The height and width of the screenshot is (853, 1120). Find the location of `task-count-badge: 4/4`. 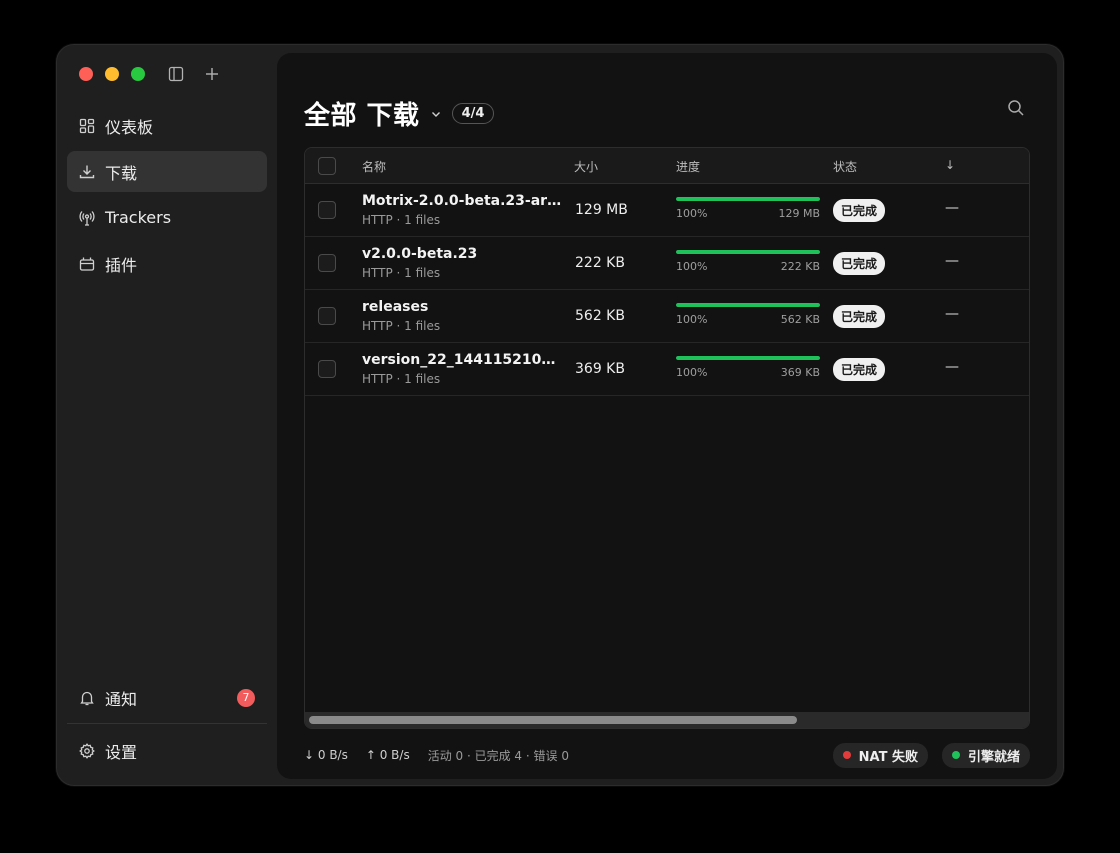

task-count-badge: 4/4 is located at coordinates (473, 113).